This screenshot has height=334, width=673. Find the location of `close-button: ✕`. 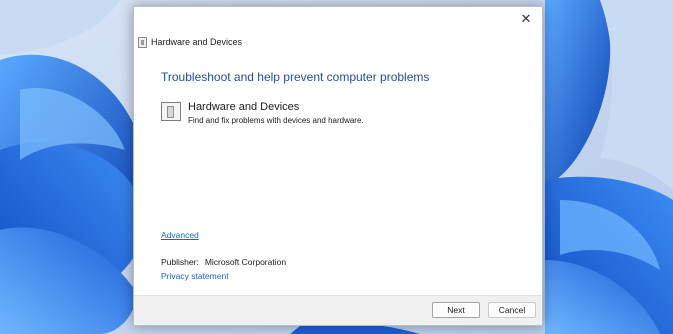

close-button: ✕ is located at coordinates (526, 19).